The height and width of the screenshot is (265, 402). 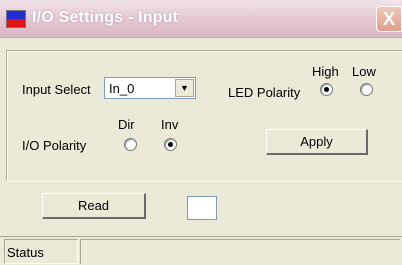 What do you see at coordinates (202, 208) in the screenshot?
I see `read-value-field` at bounding box center [202, 208].